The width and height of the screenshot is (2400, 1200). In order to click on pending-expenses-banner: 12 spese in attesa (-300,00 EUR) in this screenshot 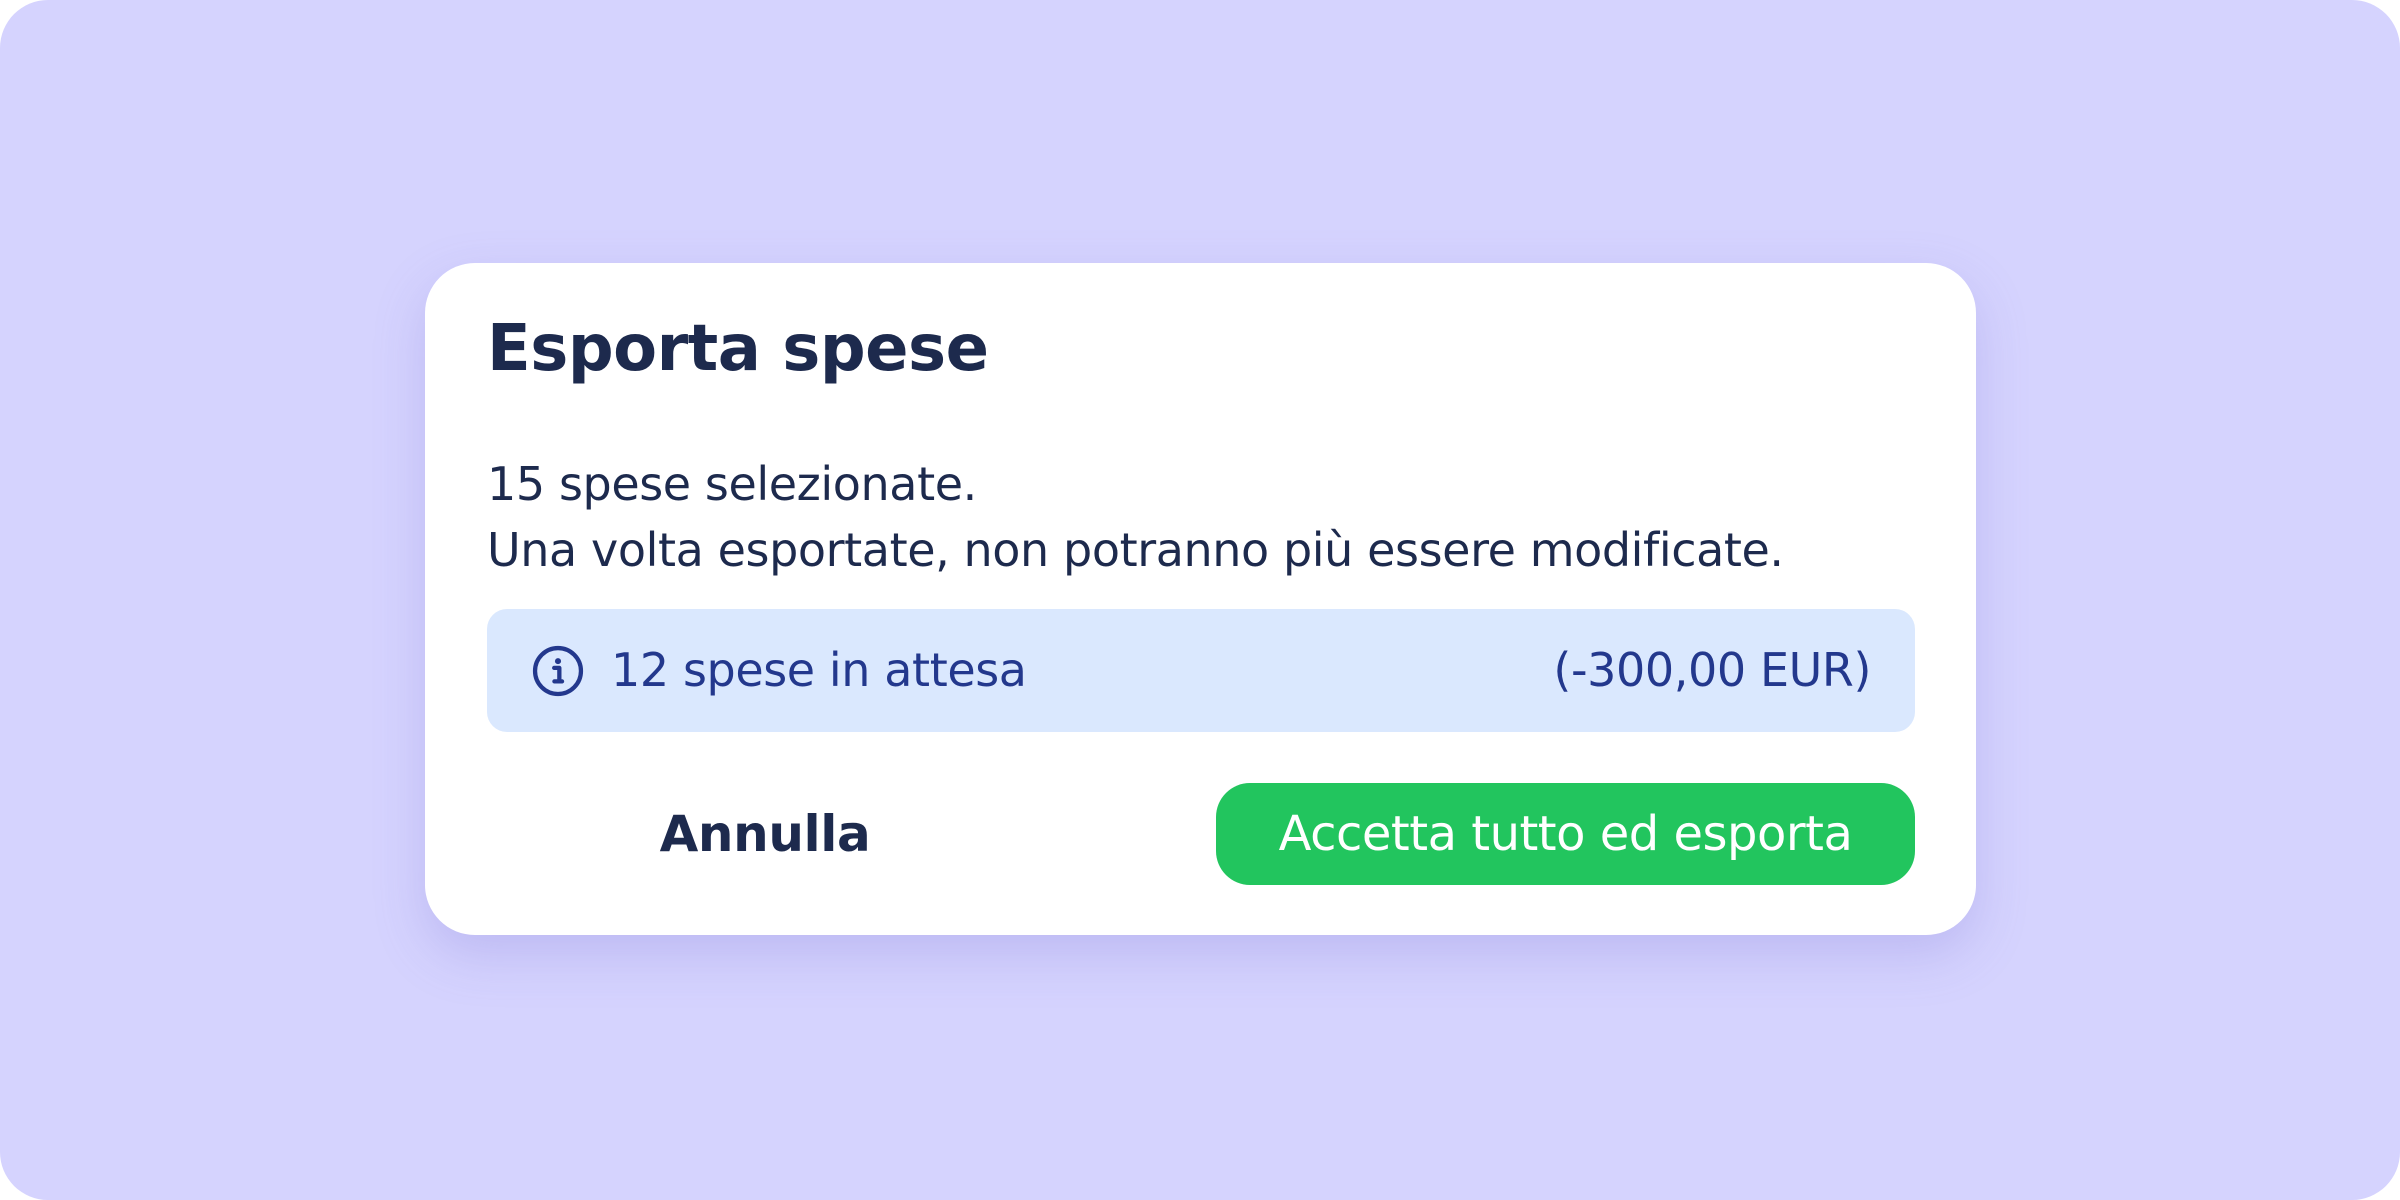, I will do `click(1201, 670)`.